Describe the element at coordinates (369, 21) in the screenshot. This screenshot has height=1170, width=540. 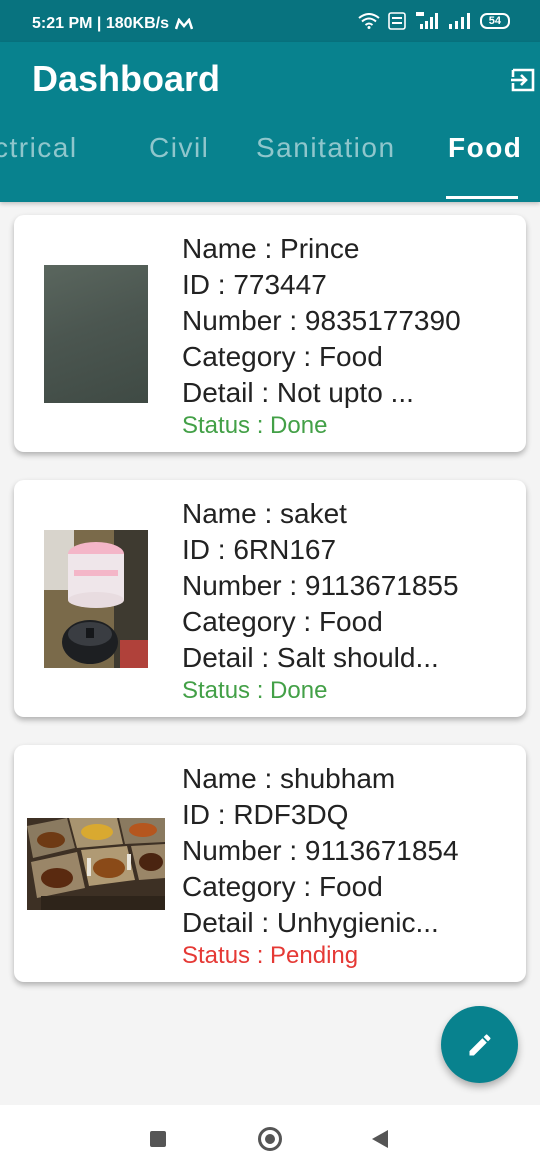
I see `wifi-icon` at that location.